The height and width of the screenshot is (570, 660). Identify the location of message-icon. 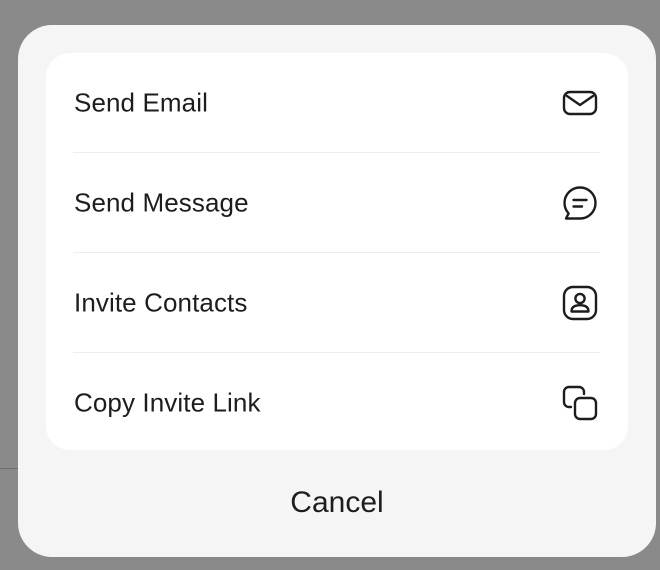
(580, 203).